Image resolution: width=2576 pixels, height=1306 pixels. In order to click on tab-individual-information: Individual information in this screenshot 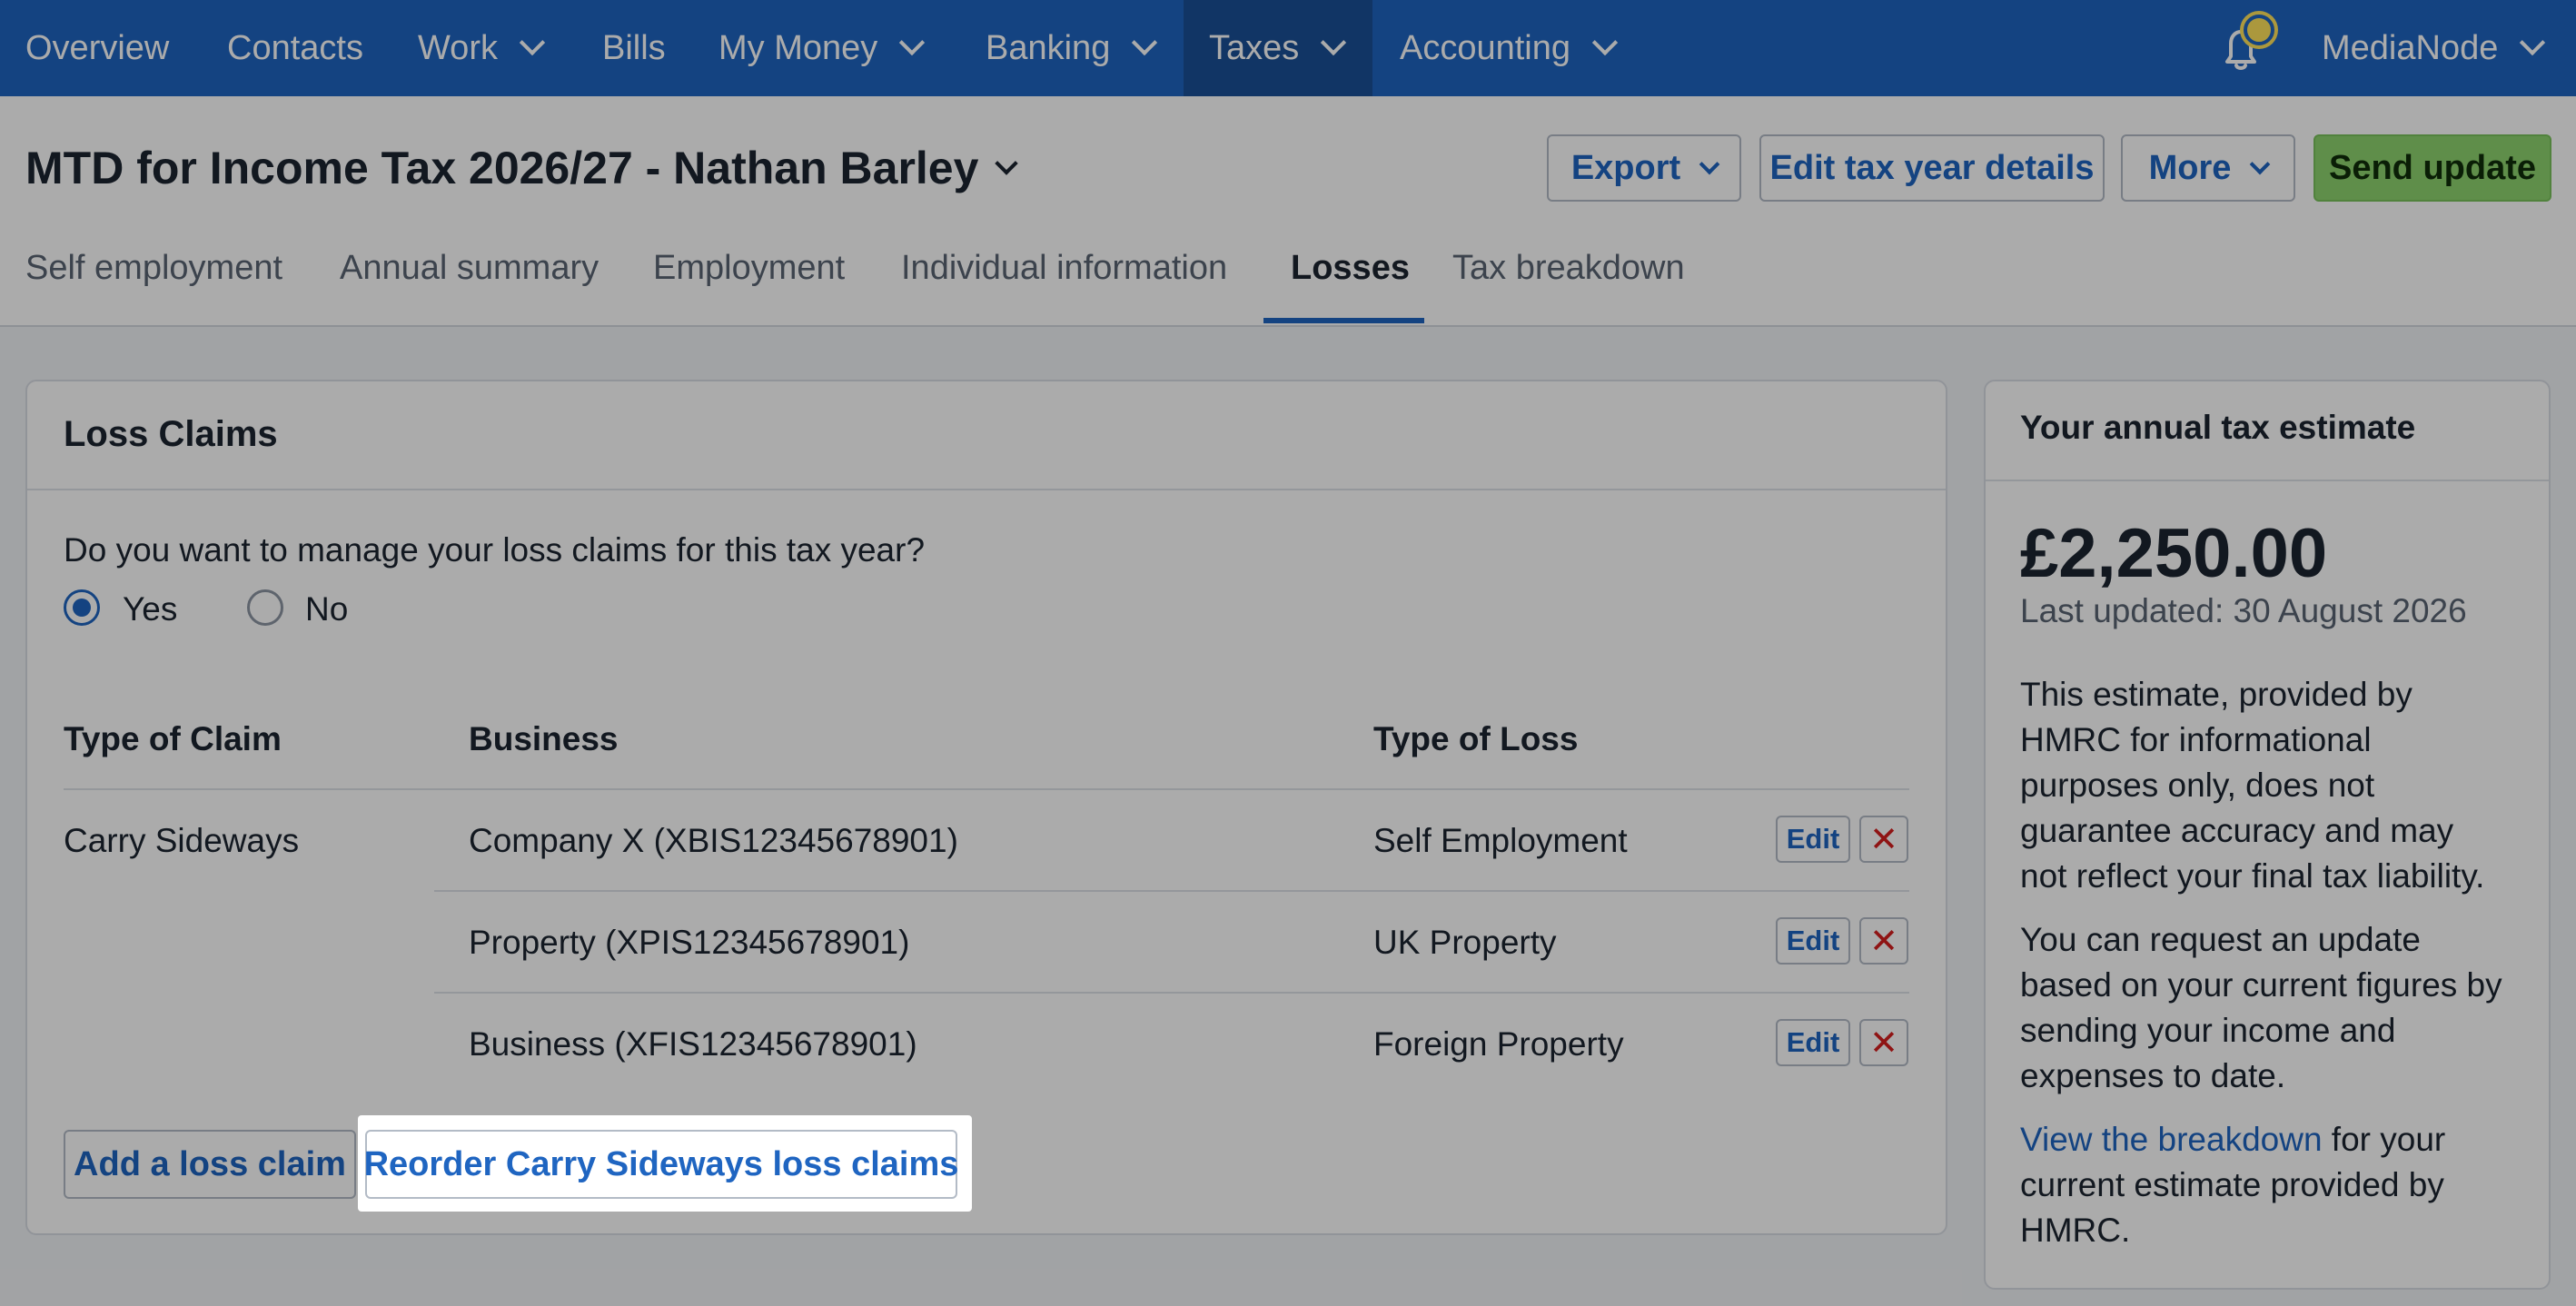, I will do `click(1064, 268)`.